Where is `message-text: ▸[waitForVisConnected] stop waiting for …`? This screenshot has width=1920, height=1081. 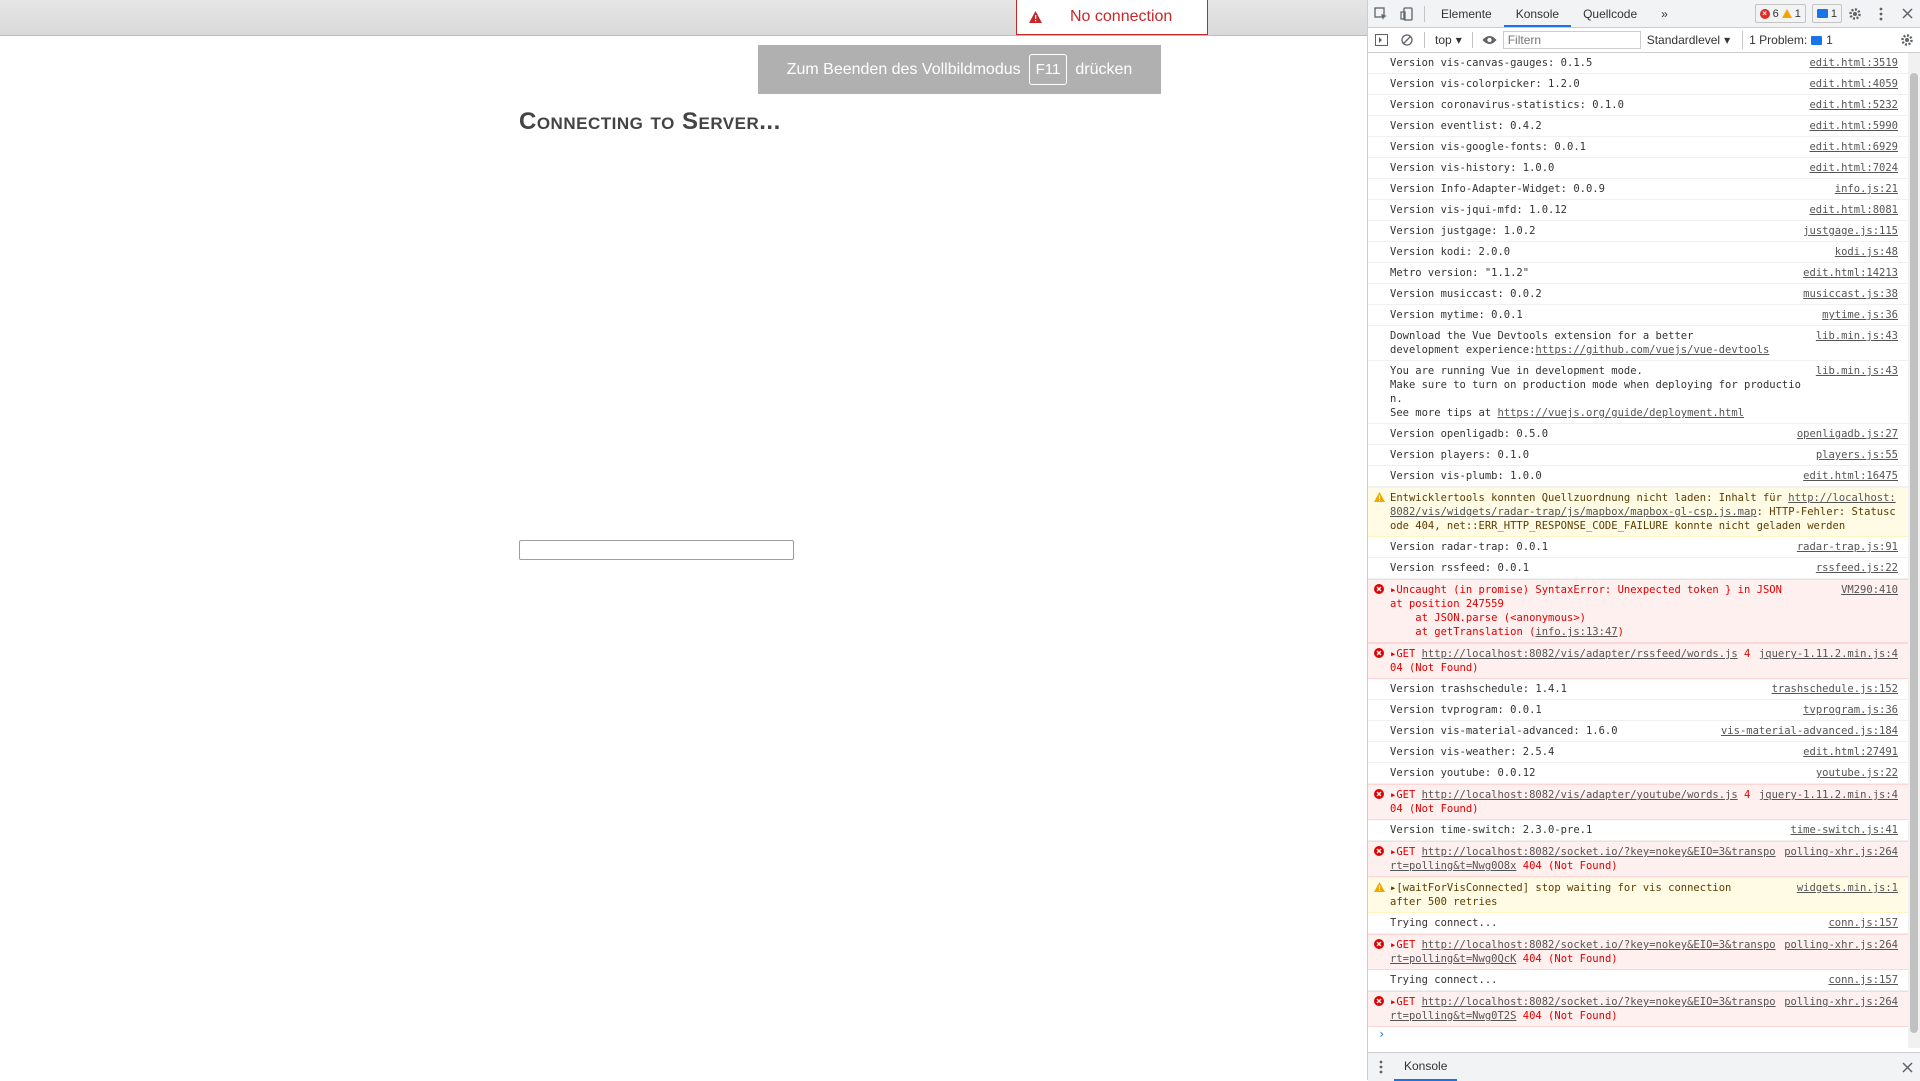 message-text: ▸[waitForVisConnected] stop waiting for … is located at coordinates (1561, 895).